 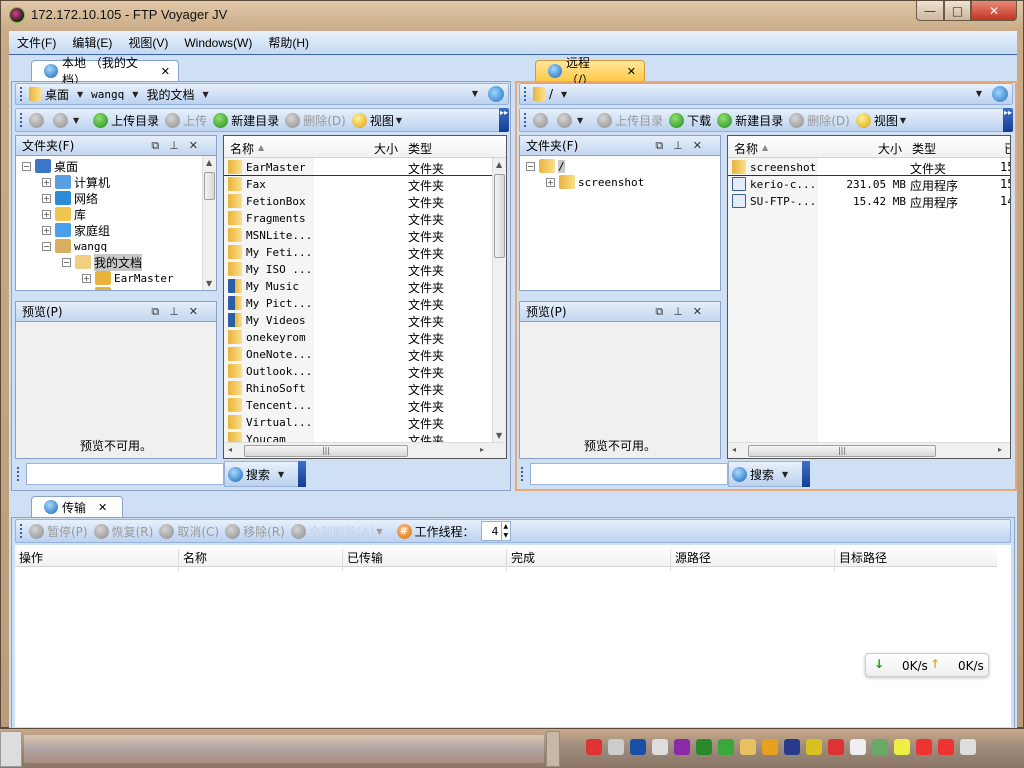 What do you see at coordinates (102, 262) in the screenshot?
I see `tree-node: − 我的文档` at bounding box center [102, 262].